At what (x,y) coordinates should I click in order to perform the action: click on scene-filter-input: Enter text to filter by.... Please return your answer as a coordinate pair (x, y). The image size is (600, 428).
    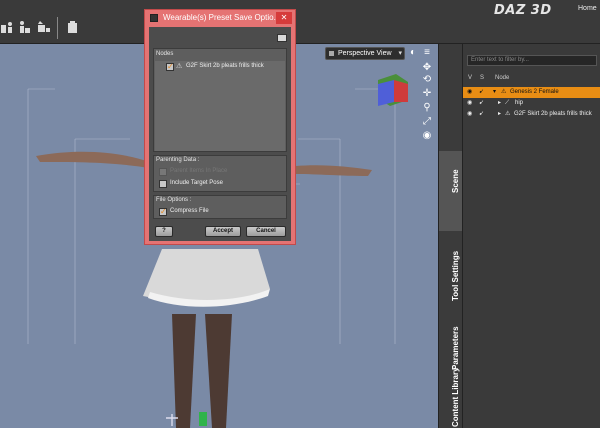
    Looking at the image, I should click on (532, 60).